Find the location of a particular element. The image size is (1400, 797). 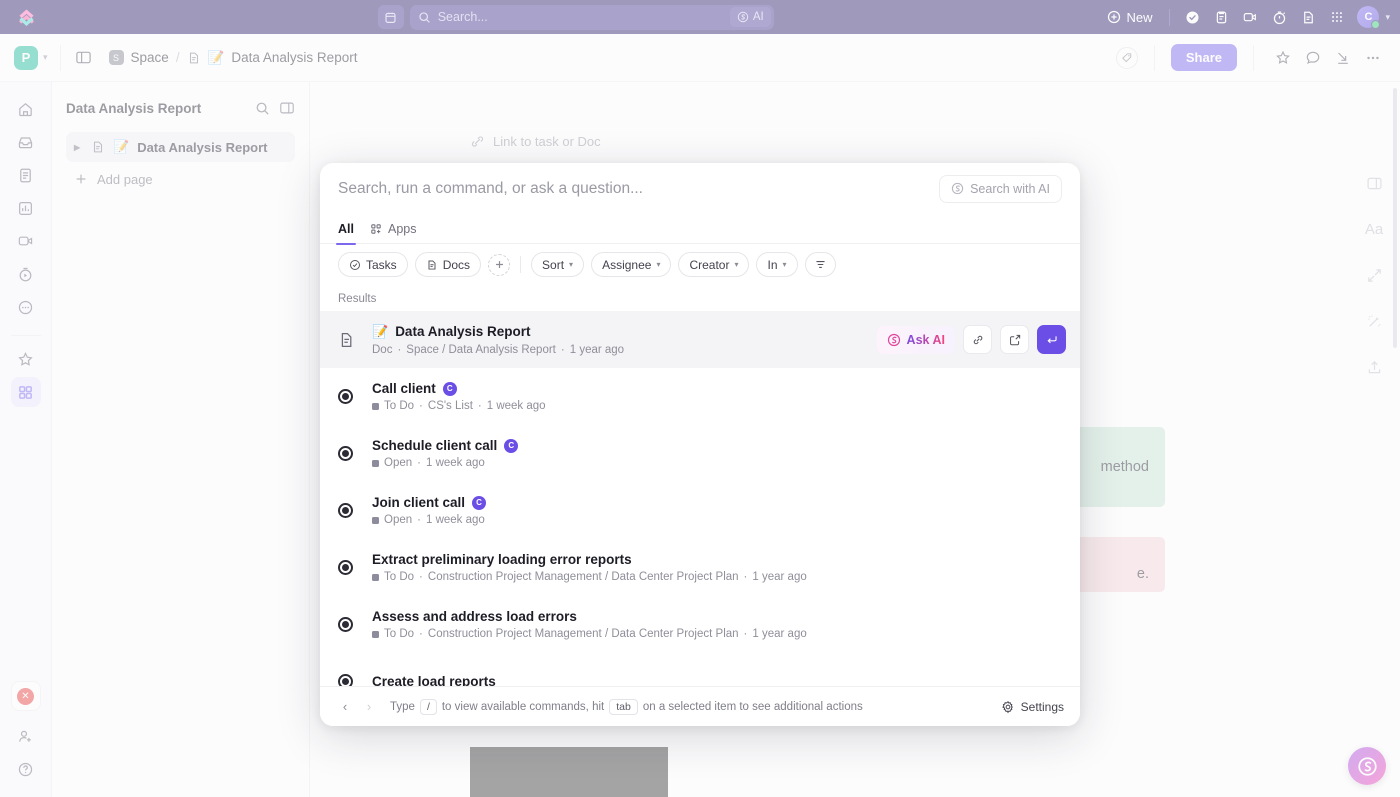

search-with-ai-button: Search with AI is located at coordinates (1000, 188).